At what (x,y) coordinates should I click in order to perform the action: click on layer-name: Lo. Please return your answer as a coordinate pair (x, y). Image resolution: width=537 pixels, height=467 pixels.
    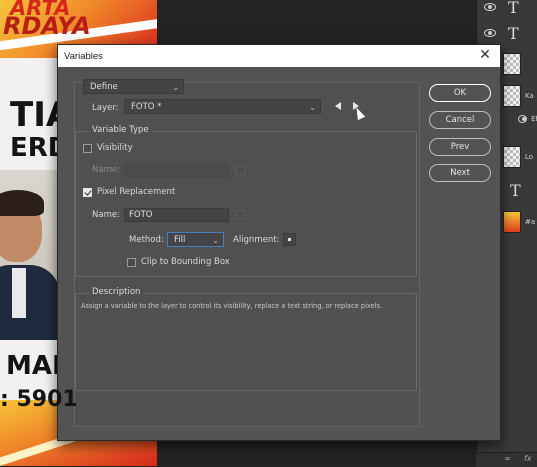
    Looking at the image, I should click on (529, 157).